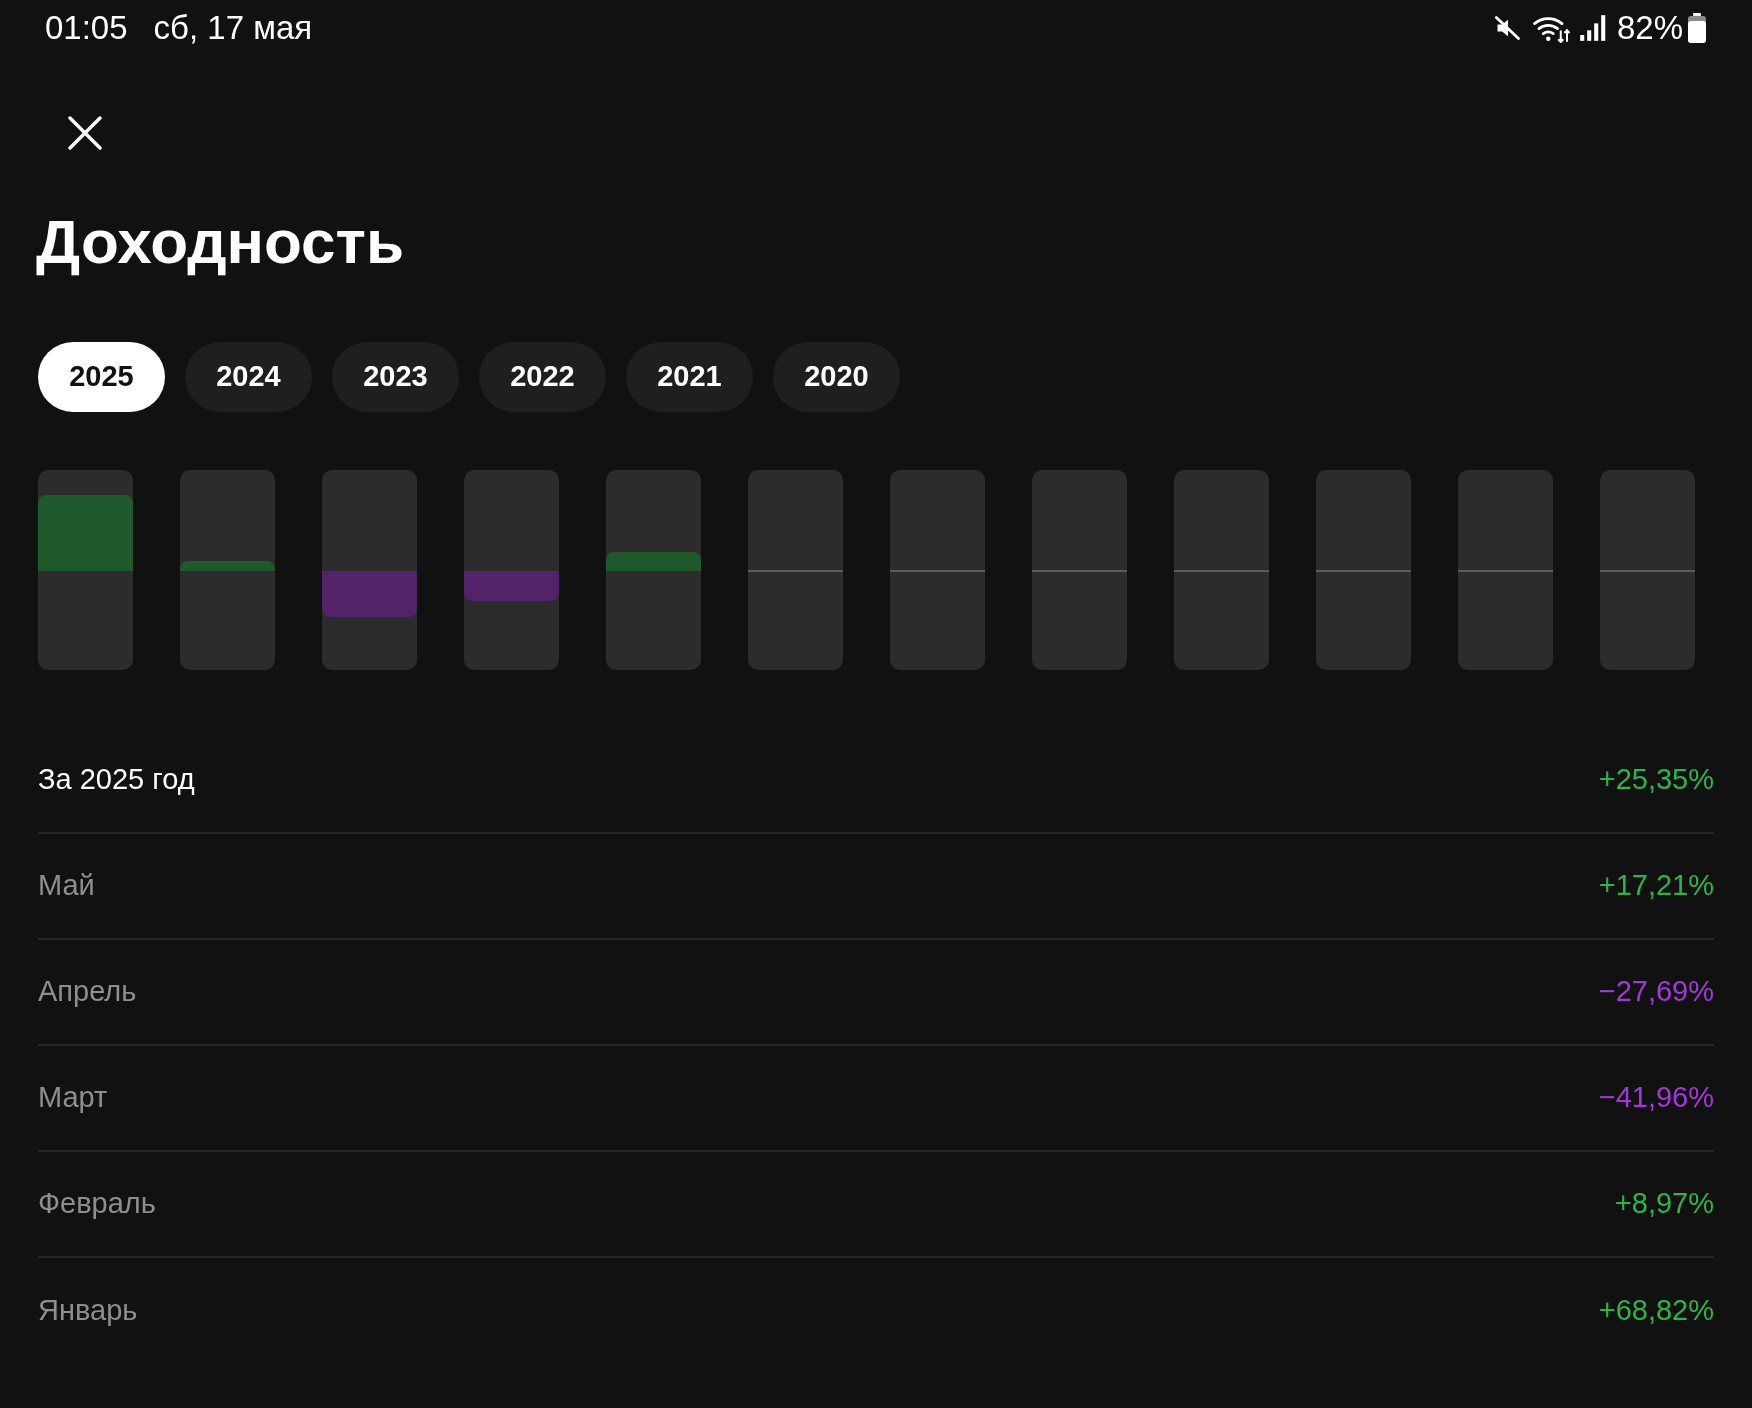  What do you see at coordinates (1656, 886) in the screenshot?
I see `return-value: +17,21%` at bounding box center [1656, 886].